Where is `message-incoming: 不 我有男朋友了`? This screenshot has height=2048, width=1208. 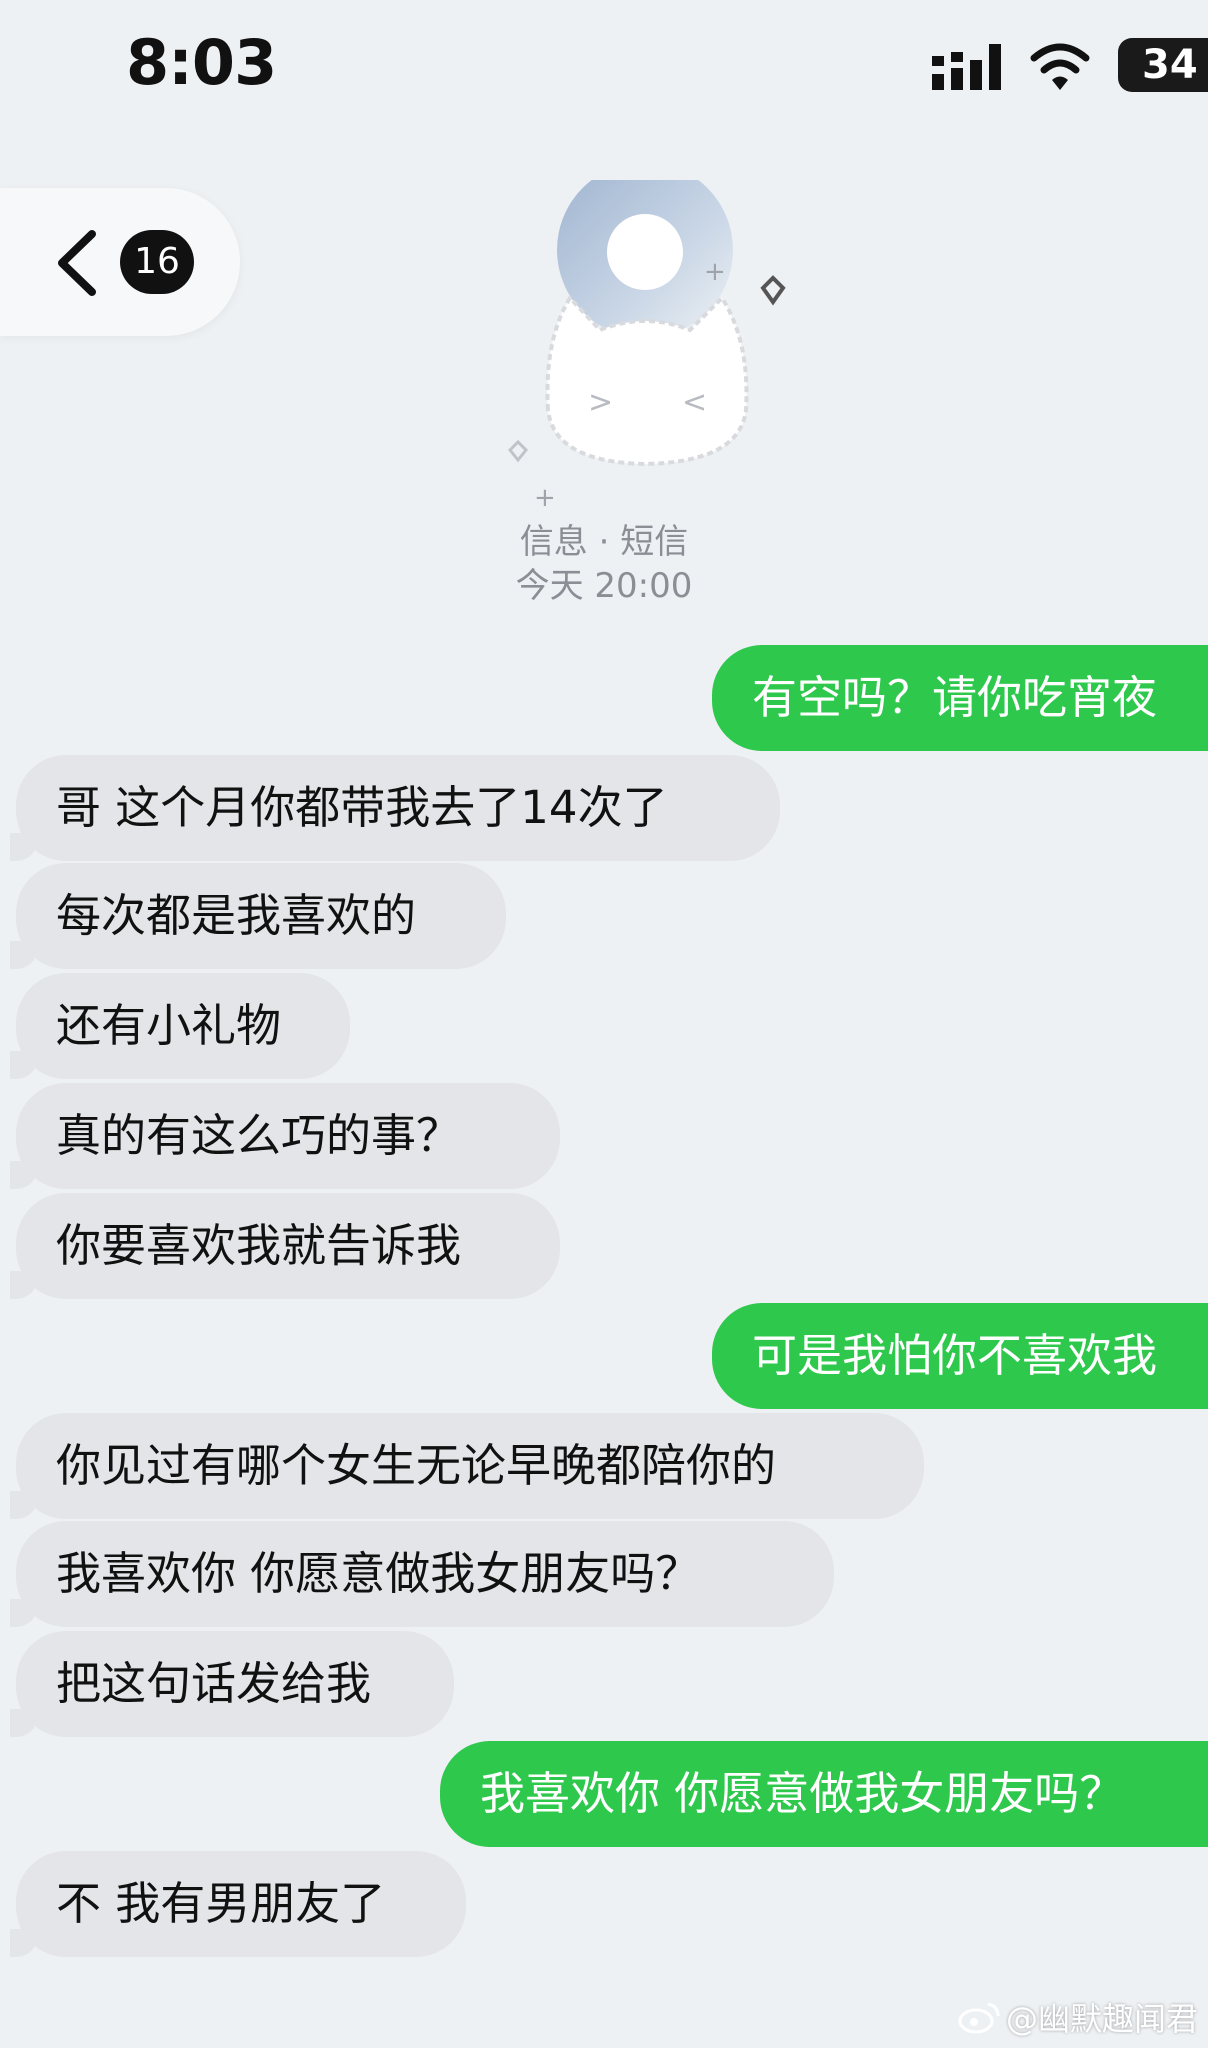 message-incoming: 不 我有男朋友了 is located at coordinates (238, 1904).